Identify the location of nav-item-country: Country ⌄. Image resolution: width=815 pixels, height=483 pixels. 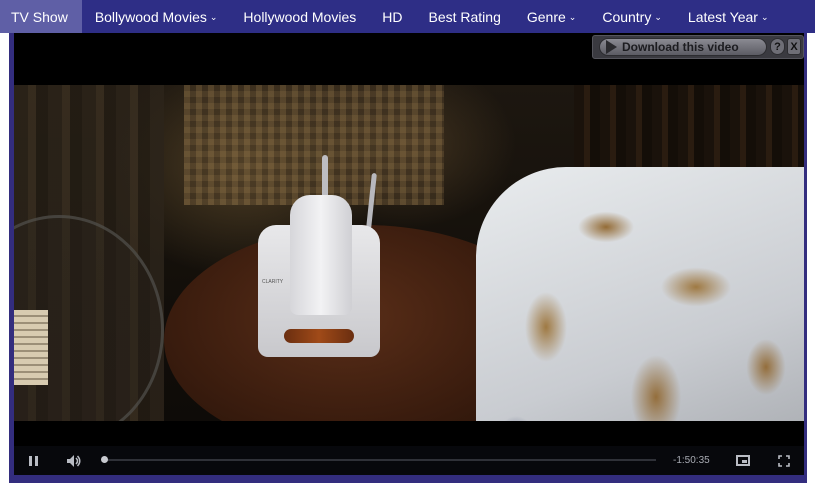
(632, 16).